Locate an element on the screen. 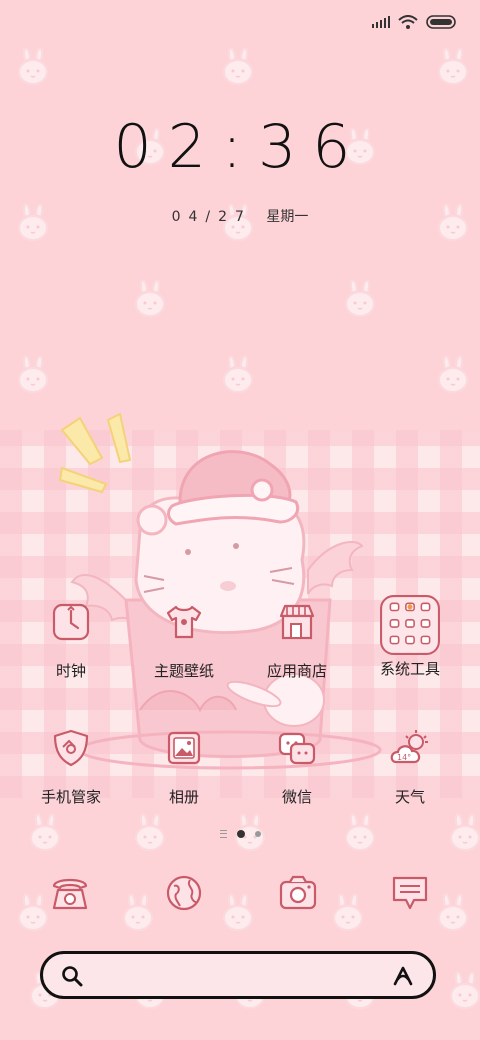 This screenshot has height=1040, width=480. message-icon is located at coordinates (410, 893).